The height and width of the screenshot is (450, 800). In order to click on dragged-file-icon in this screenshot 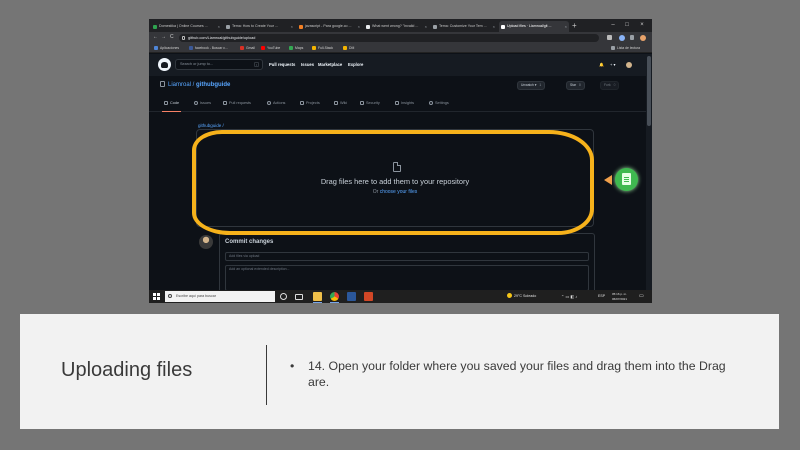, I will do `click(626, 179)`.